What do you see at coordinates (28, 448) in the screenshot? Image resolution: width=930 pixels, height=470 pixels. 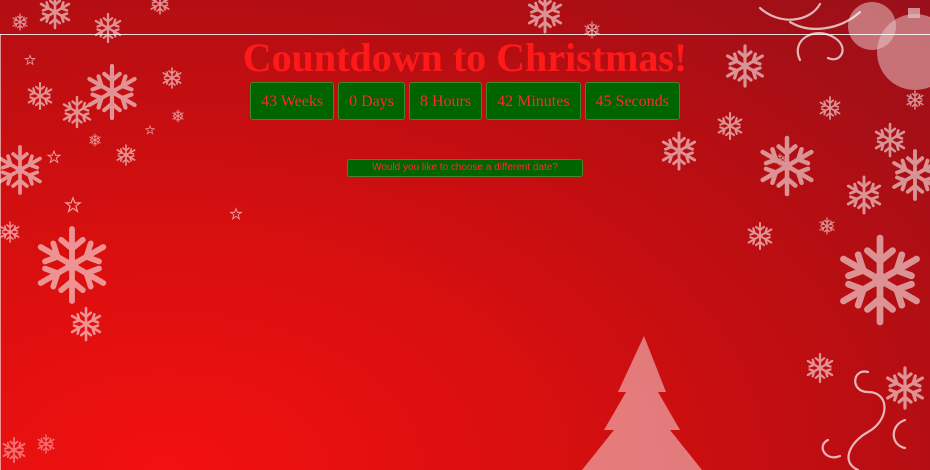 I see `snowflake-icon` at bounding box center [28, 448].